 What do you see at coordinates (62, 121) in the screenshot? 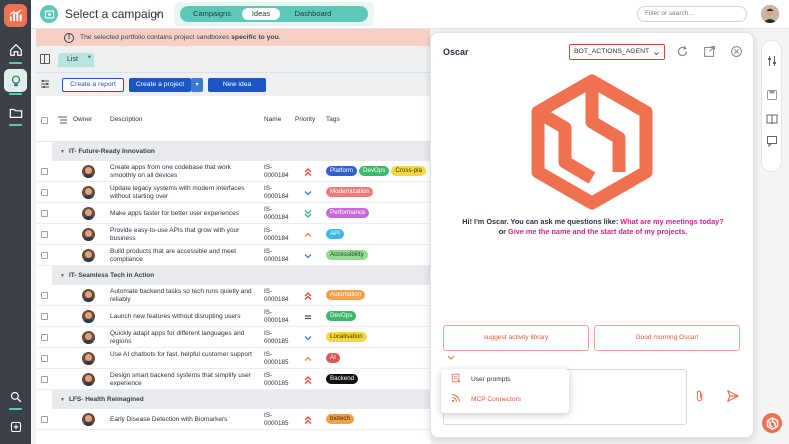
I see `group-rows-icon` at bounding box center [62, 121].